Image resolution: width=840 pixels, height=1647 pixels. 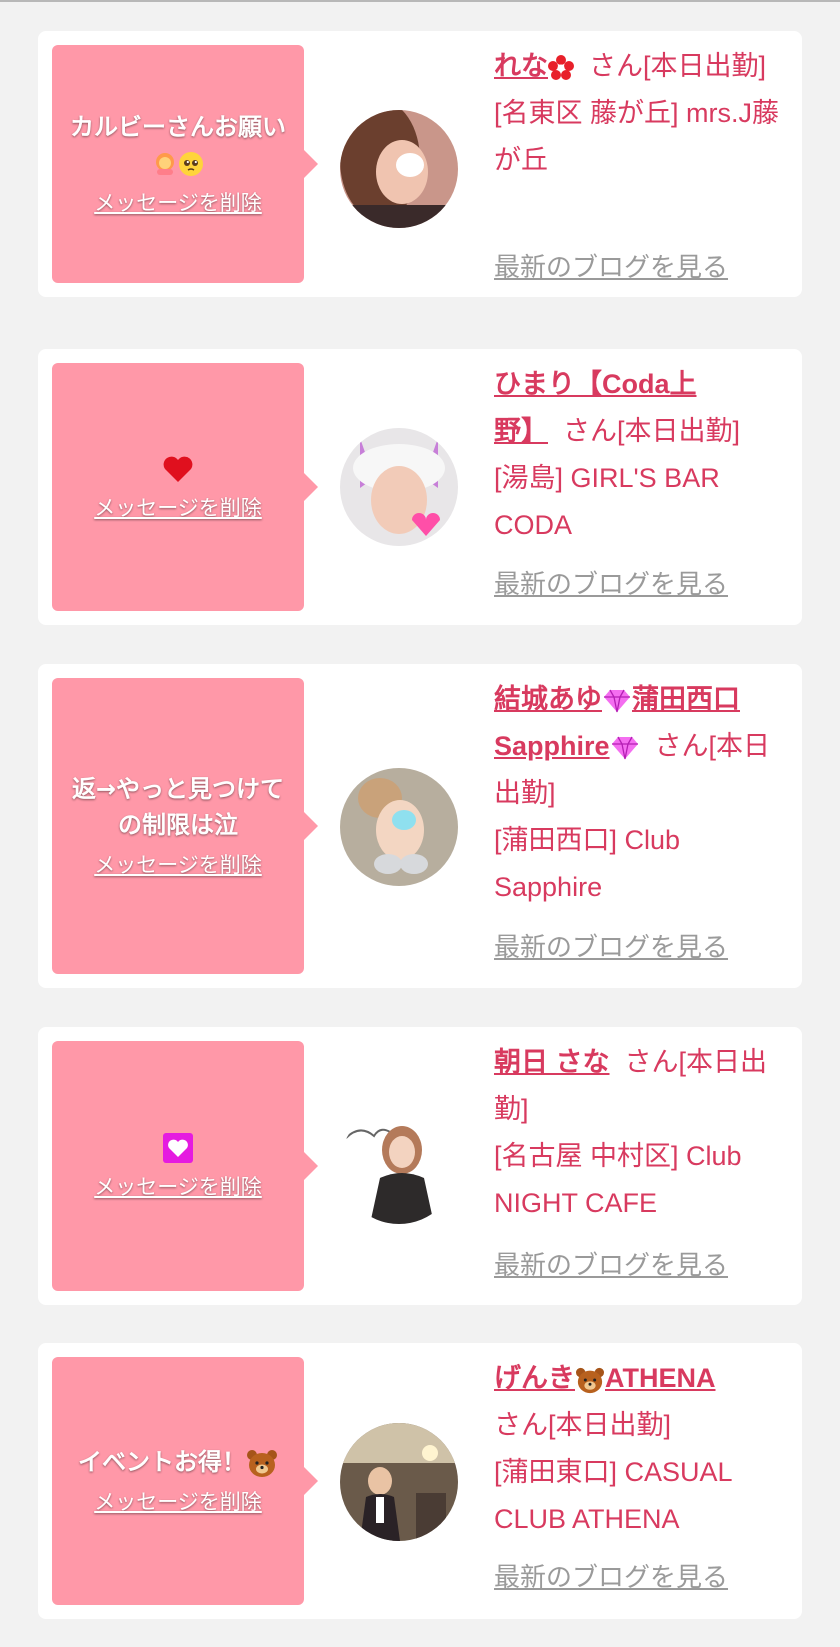 What do you see at coordinates (637, 1133) in the screenshot?
I see `cast-info: 朝日 さな さん[本日出勤] [名古屋 中村区] Club NIGHT CAFE` at bounding box center [637, 1133].